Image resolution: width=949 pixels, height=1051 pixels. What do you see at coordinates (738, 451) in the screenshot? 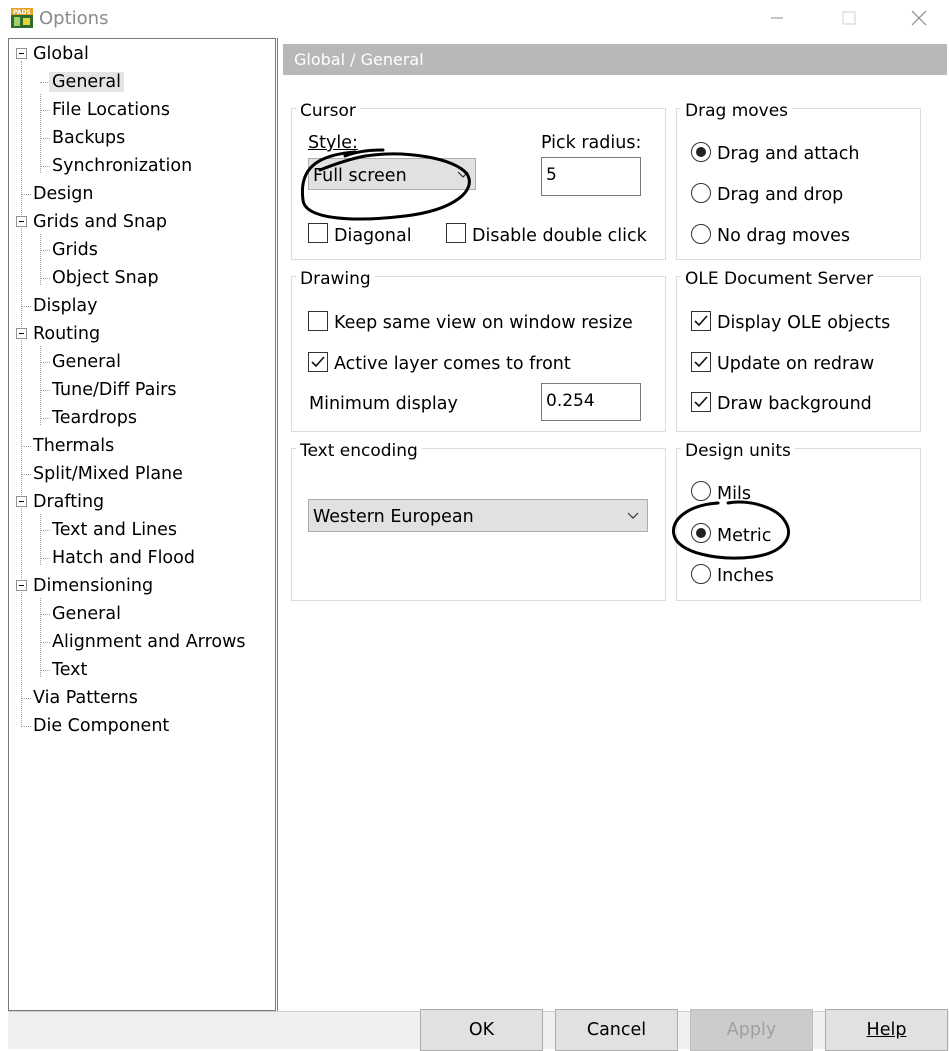
I see `design-units-group-title: Design units` at bounding box center [738, 451].